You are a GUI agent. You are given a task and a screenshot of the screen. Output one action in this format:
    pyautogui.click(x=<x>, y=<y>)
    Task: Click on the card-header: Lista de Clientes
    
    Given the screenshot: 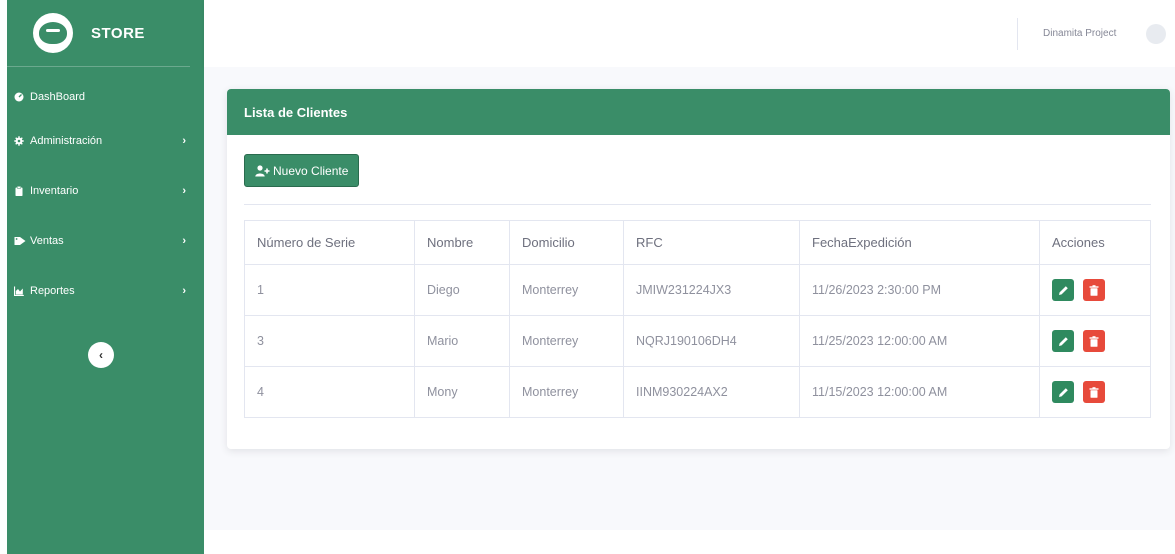 What is the action you would take?
    pyautogui.click(x=698, y=112)
    